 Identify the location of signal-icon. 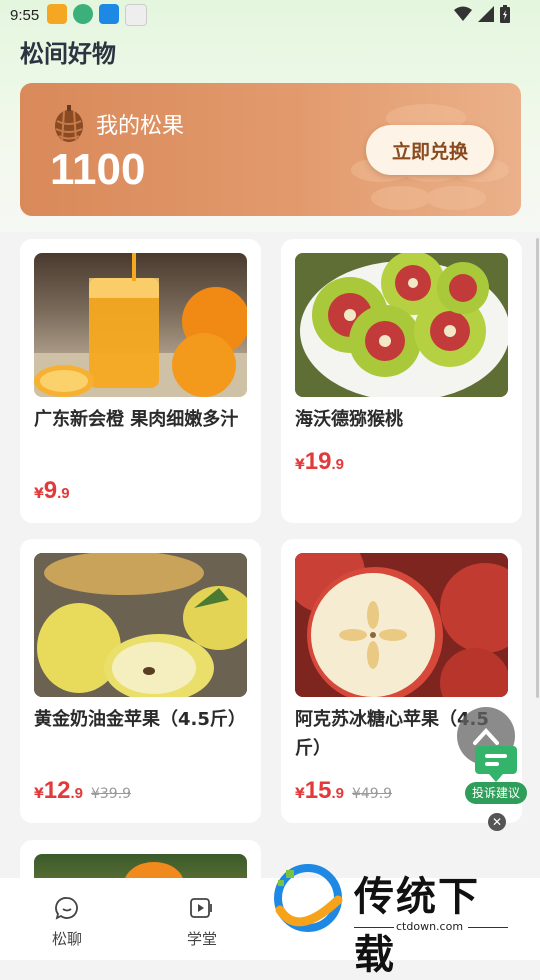
(486, 14).